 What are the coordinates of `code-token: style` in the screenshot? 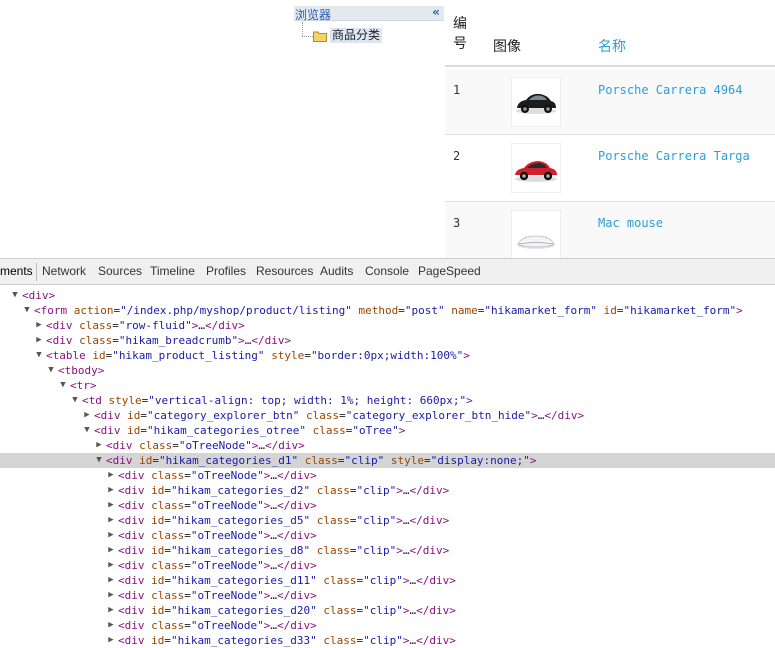 It's located at (125, 400).